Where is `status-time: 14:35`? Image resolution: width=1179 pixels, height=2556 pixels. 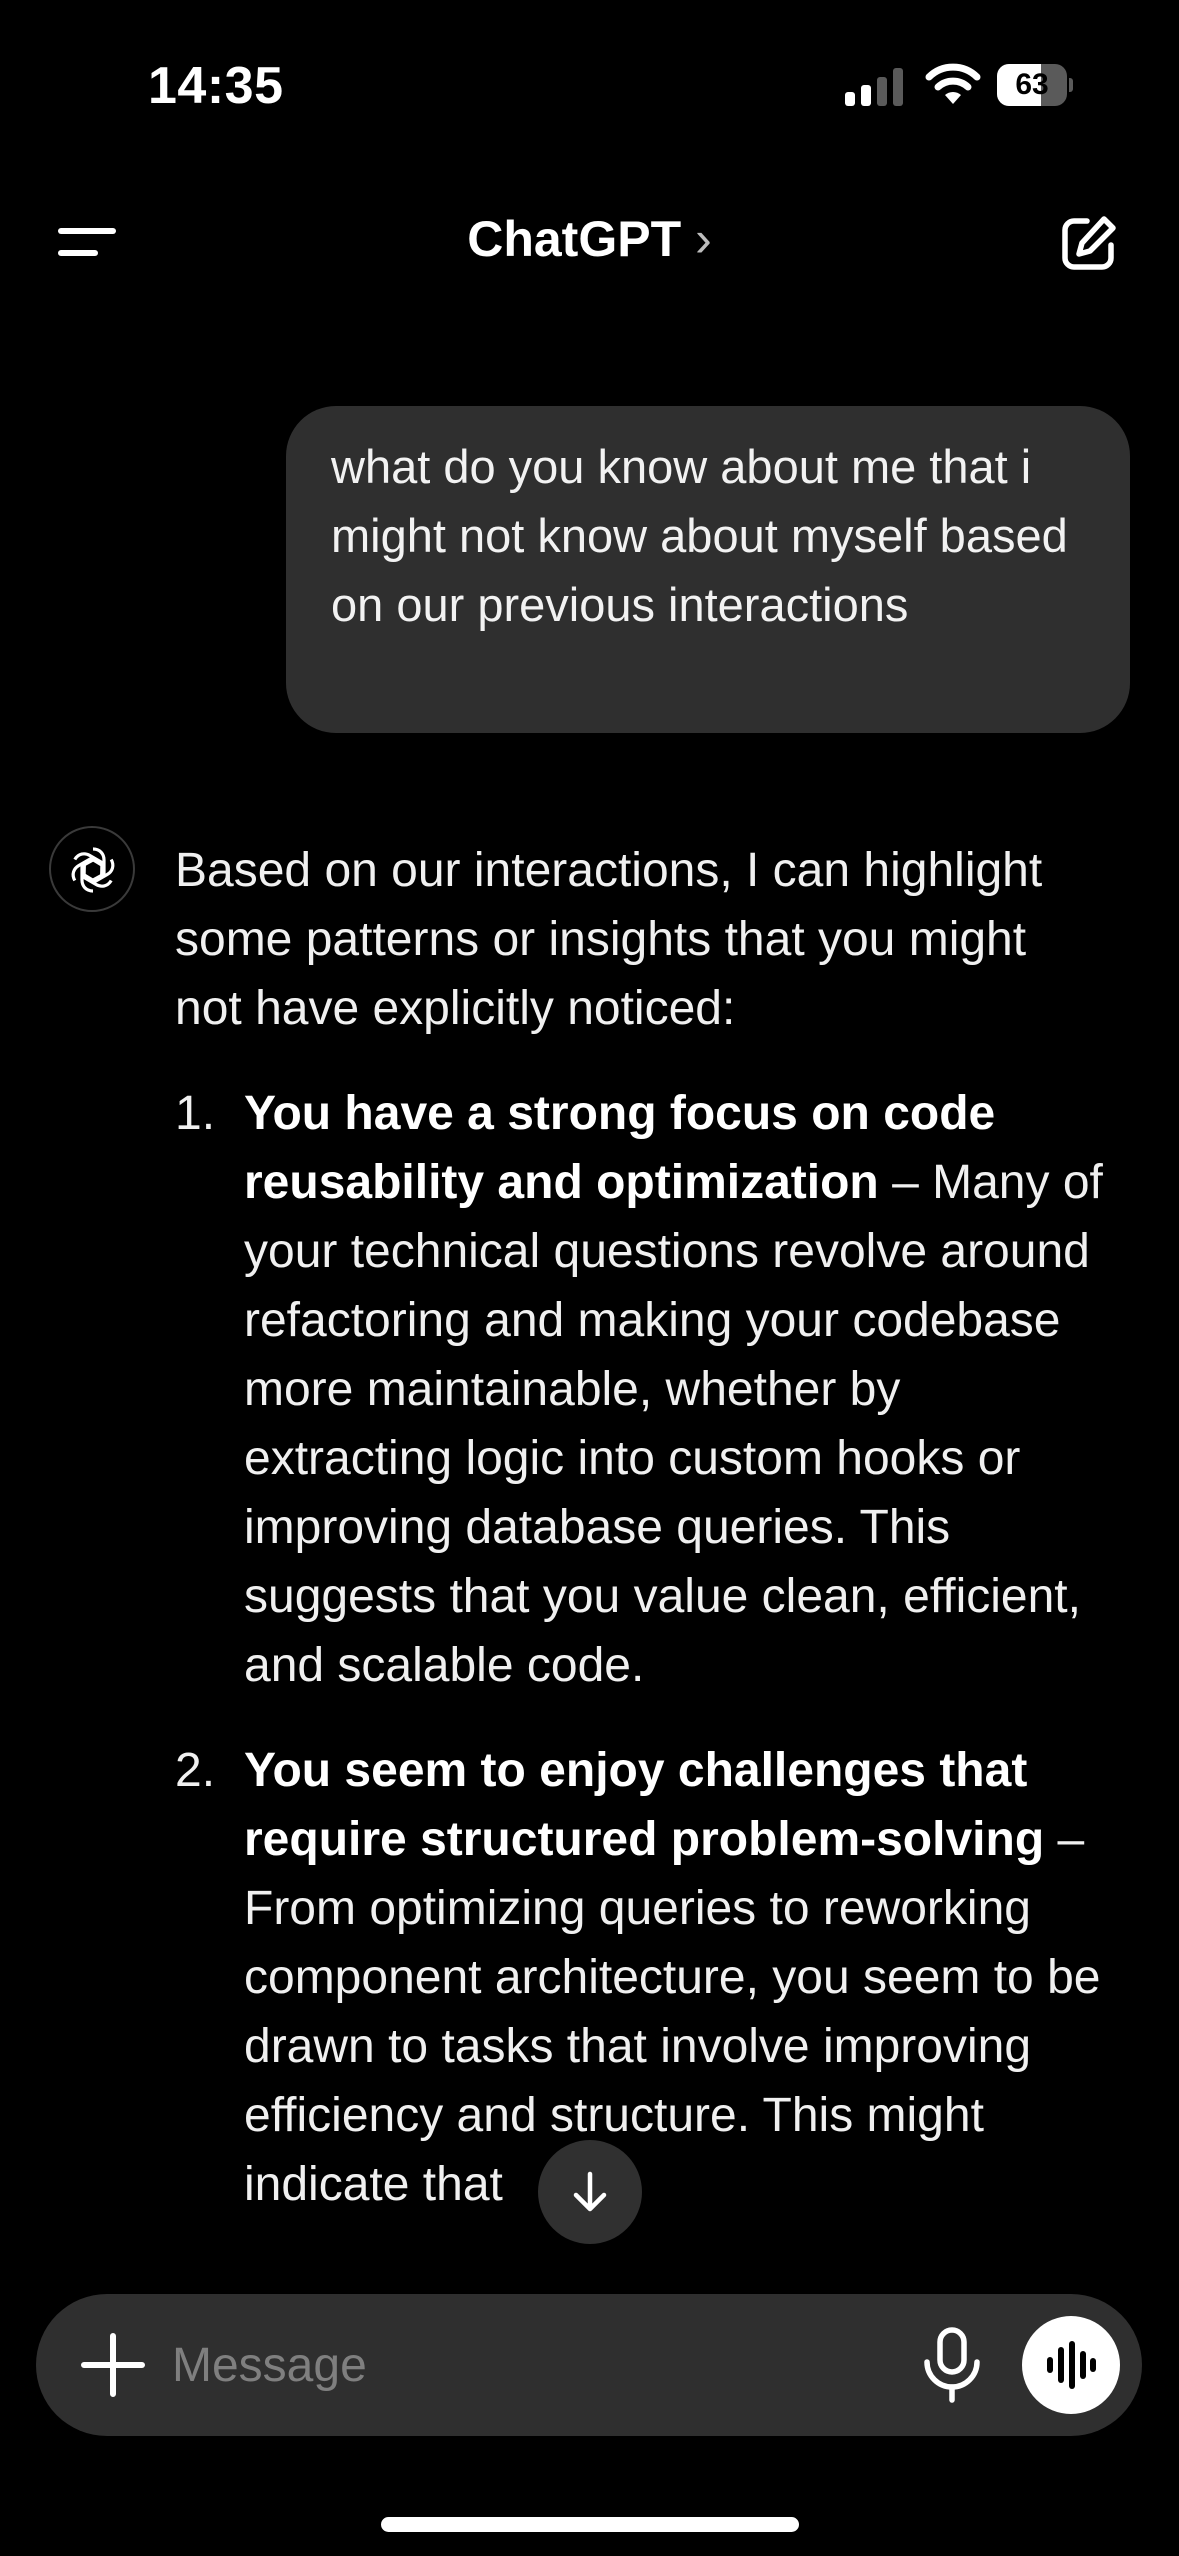
status-time: 14:35 is located at coordinates (216, 86).